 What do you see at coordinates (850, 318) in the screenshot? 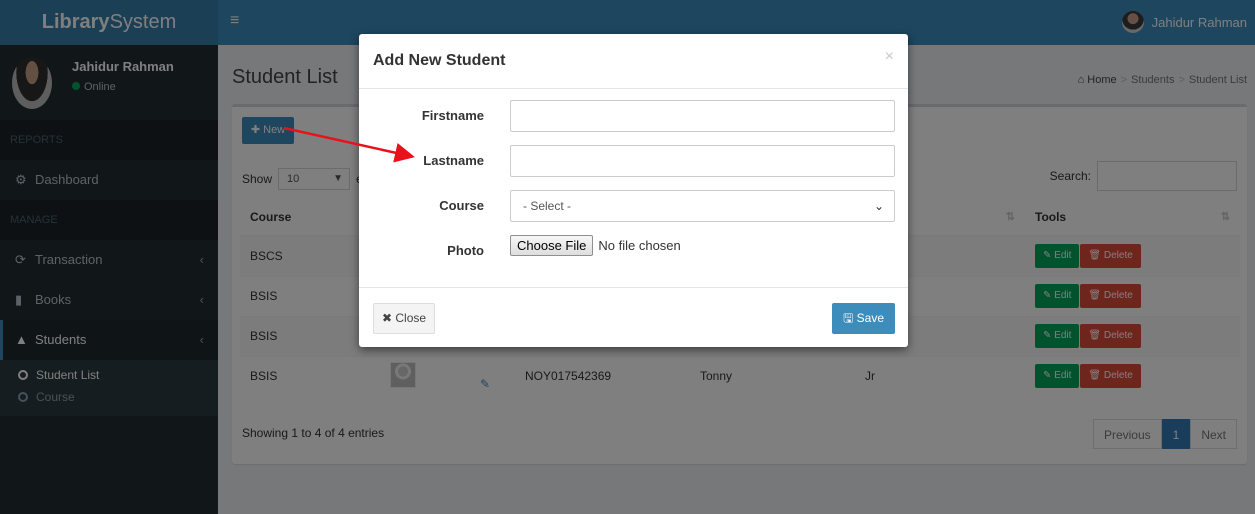
I see `floppy-disk-icon: 🖫` at bounding box center [850, 318].